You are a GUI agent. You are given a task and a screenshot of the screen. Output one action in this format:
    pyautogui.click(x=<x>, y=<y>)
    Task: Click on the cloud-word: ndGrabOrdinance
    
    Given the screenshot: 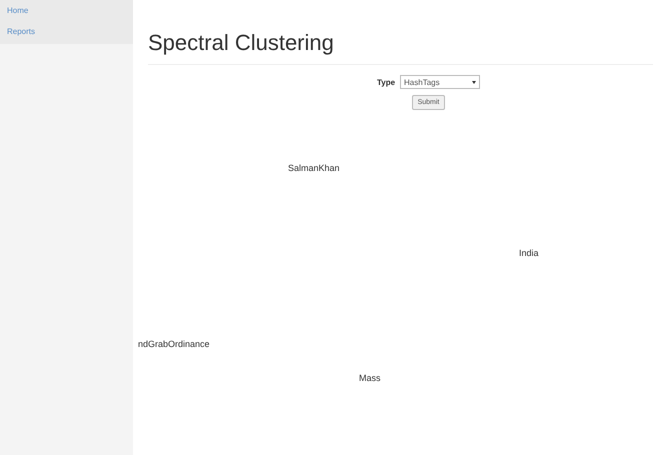 What is the action you would take?
    pyautogui.click(x=174, y=344)
    